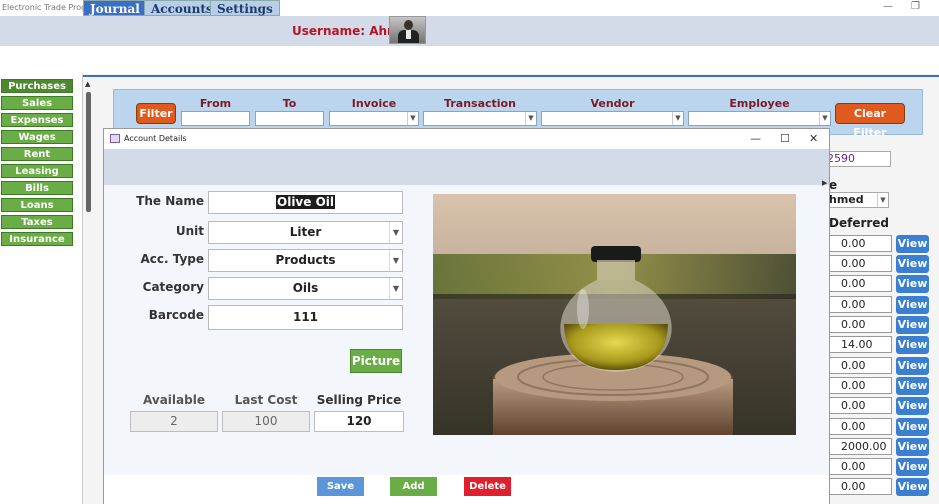 Image resolution: width=939 pixels, height=504 pixels. I want to click on transaction-select: ▼, so click(480, 118).